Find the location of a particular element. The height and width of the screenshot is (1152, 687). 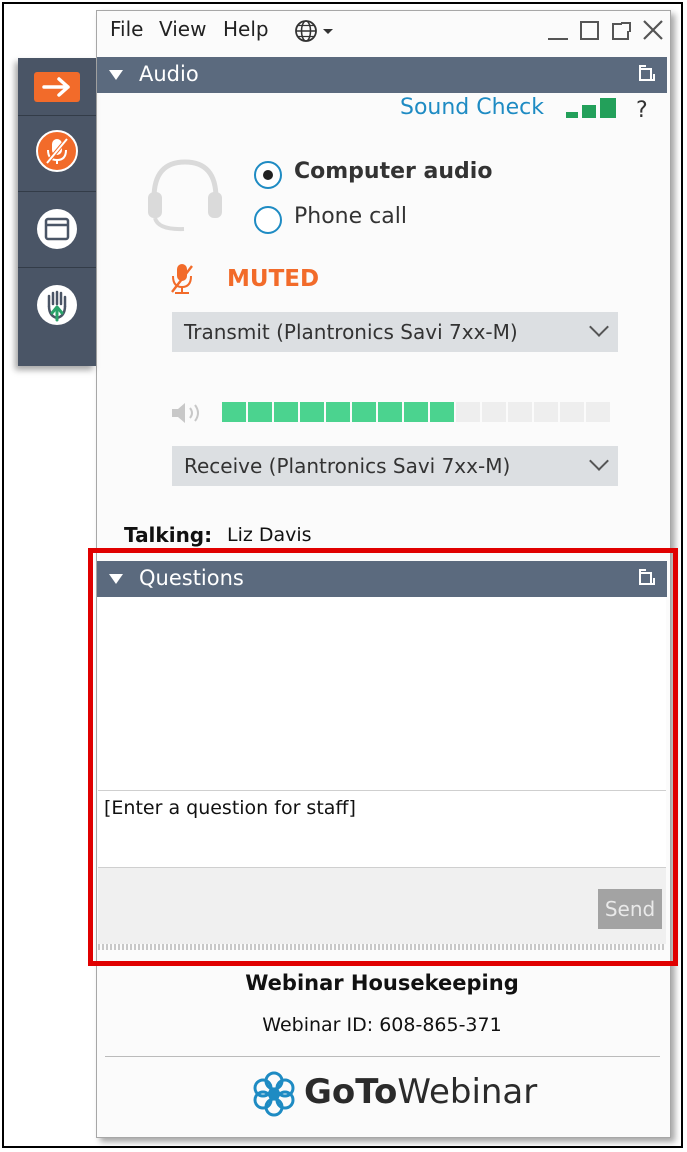

globe-language-icon is located at coordinates (319, 33).